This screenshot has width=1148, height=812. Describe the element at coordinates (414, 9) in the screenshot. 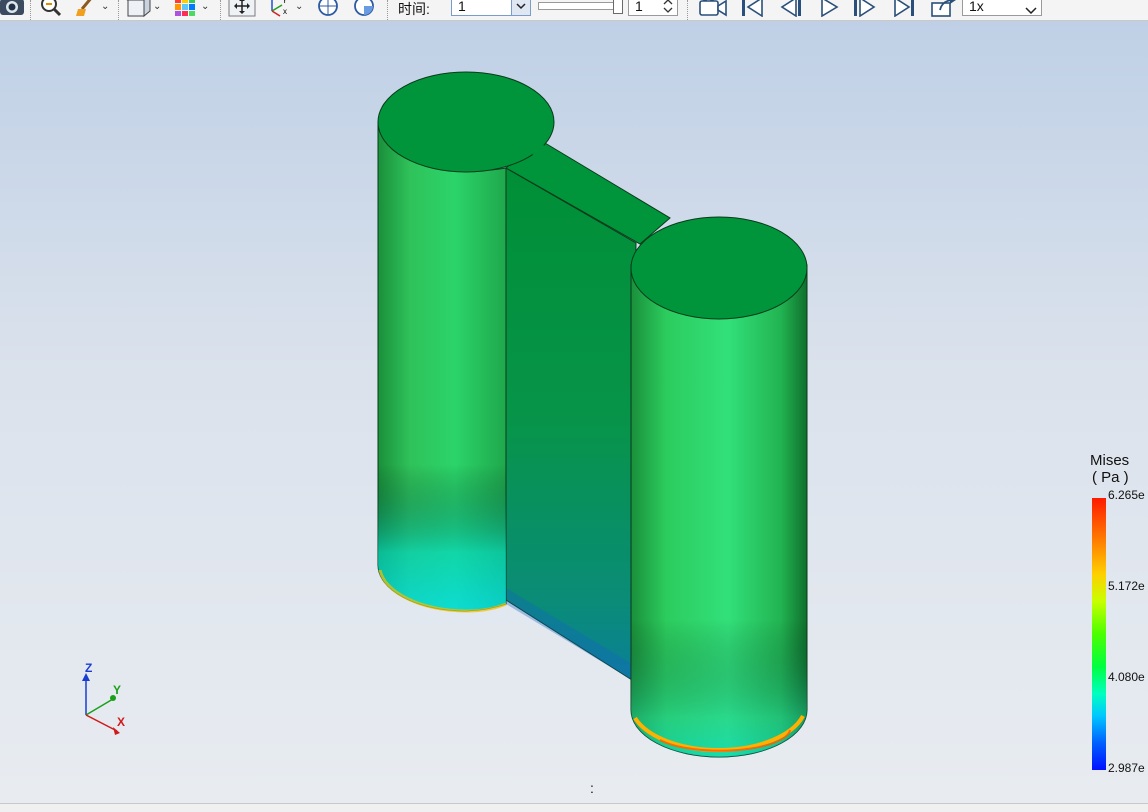

I see `time-label: 时间:` at that location.